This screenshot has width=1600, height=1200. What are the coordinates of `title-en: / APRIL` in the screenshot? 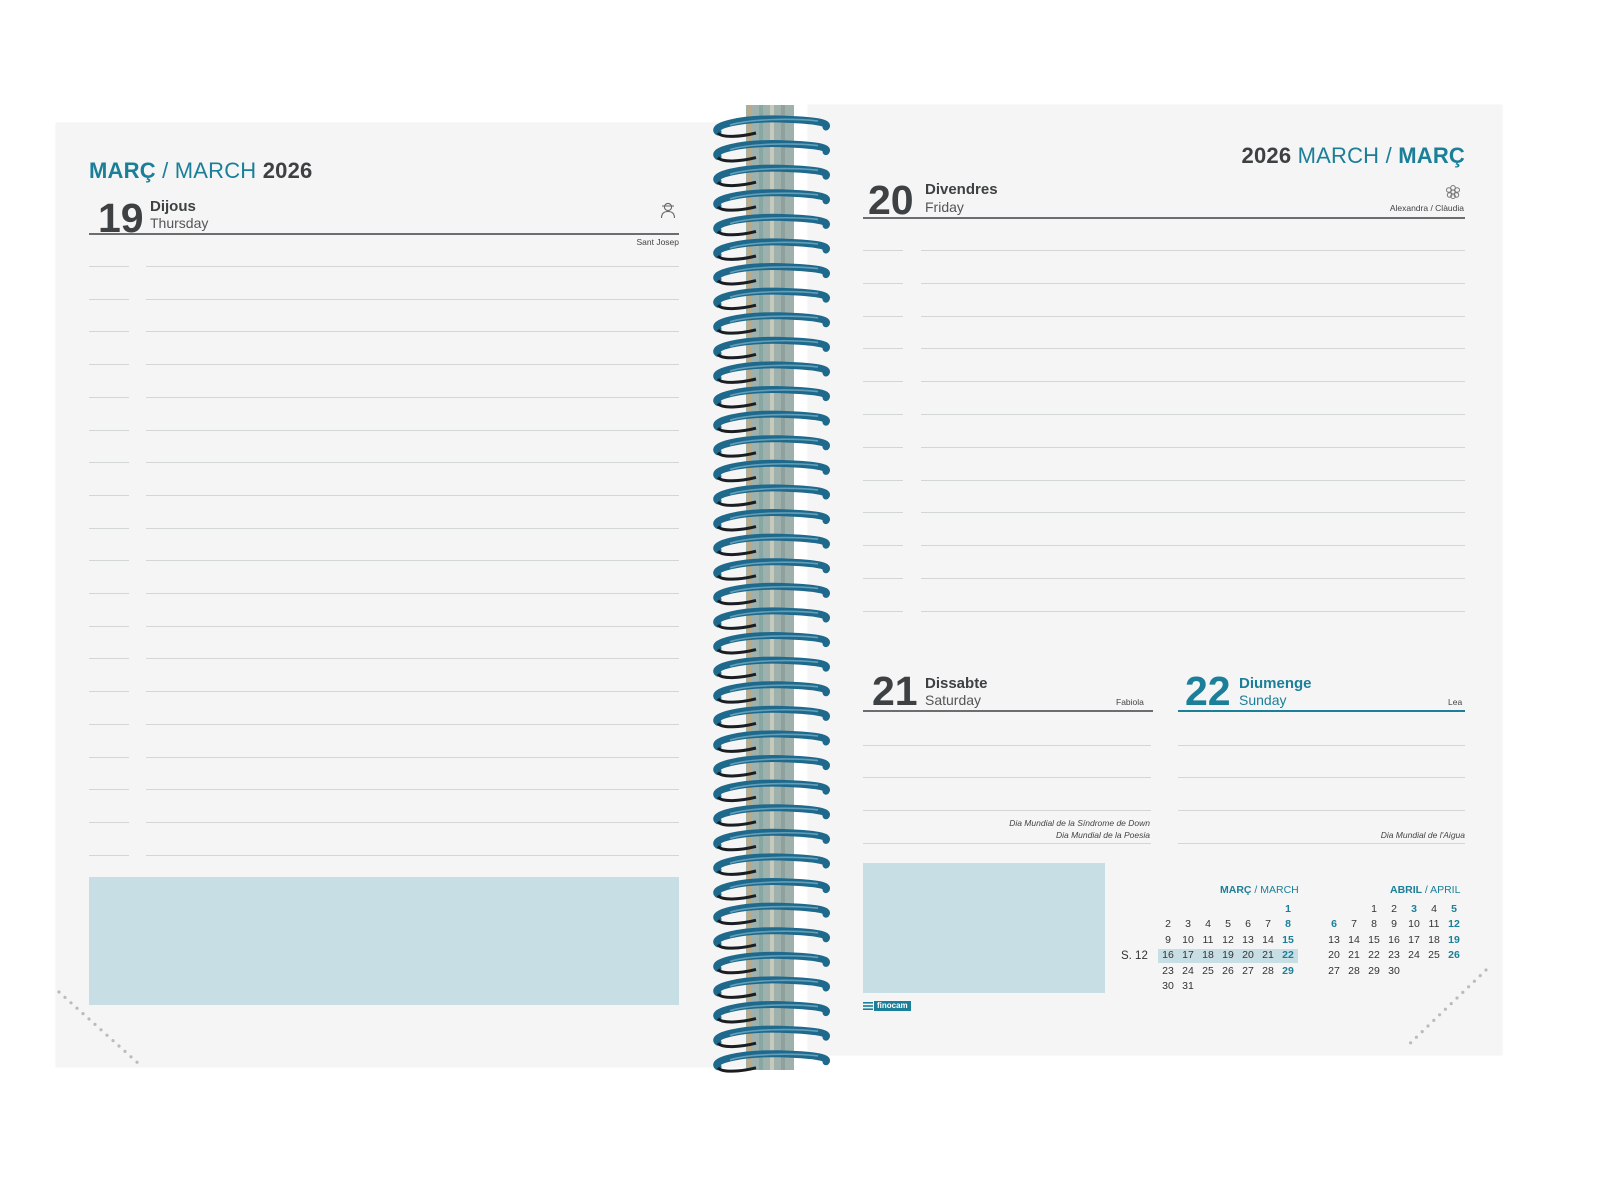 It's located at (1442, 890).